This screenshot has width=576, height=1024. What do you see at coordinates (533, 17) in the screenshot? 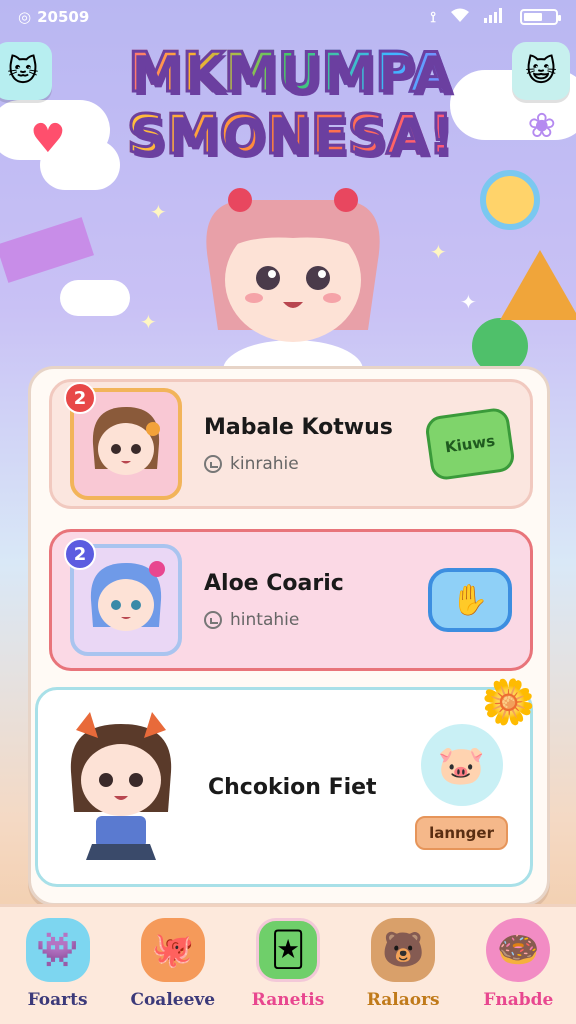
I see `battery-level` at bounding box center [533, 17].